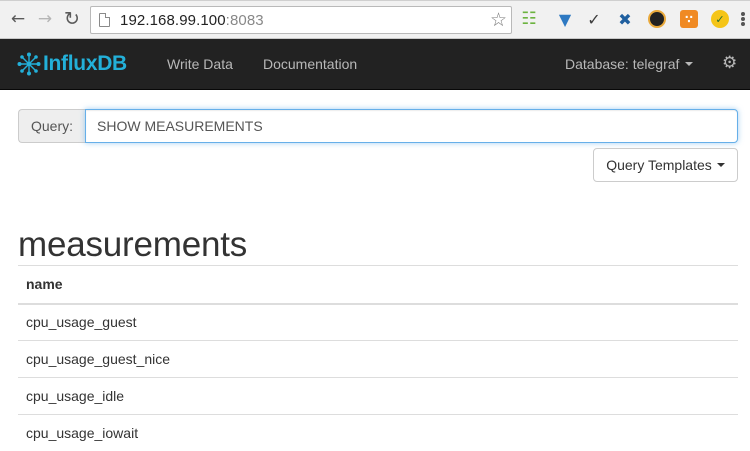 The width and height of the screenshot is (750, 451). What do you see at coordinates (29, 64) in the screenshot?
I see `influxdb-logo-icon` at bounding box center [29, 64].